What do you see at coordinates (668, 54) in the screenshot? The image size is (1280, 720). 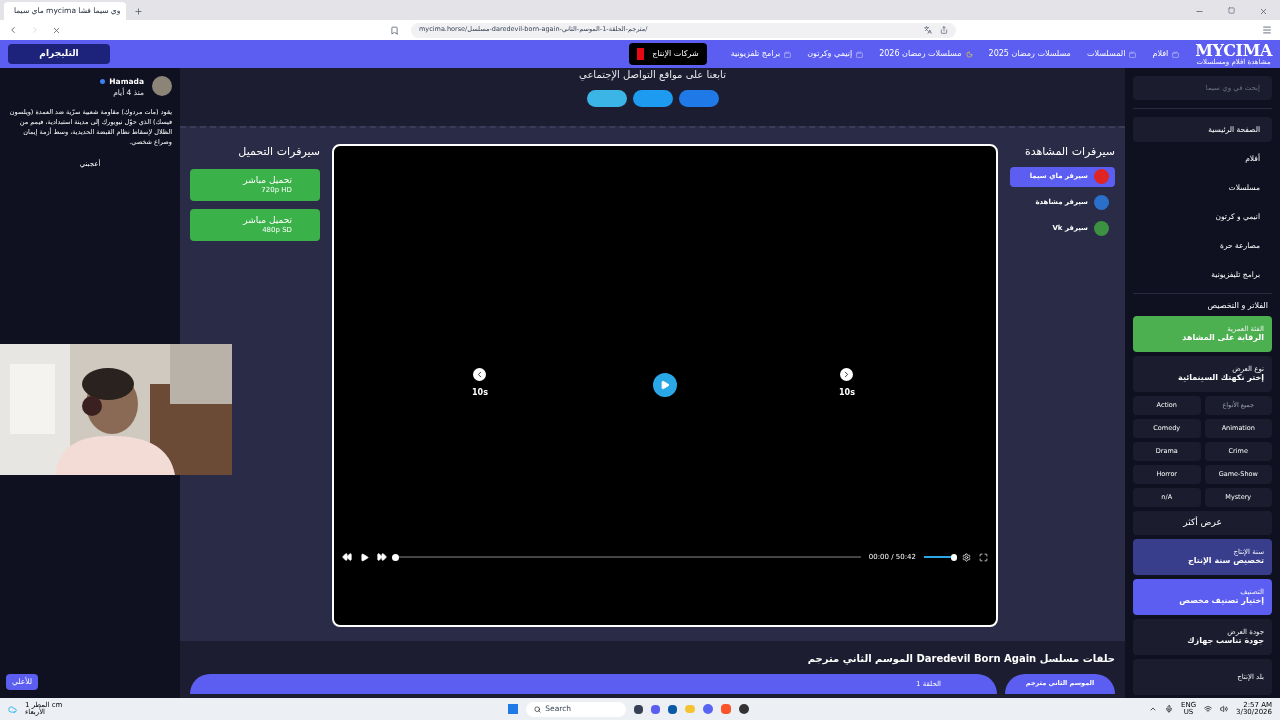 I see `companies-button: شركات الإنتاج` at bounding box center [668, 54].